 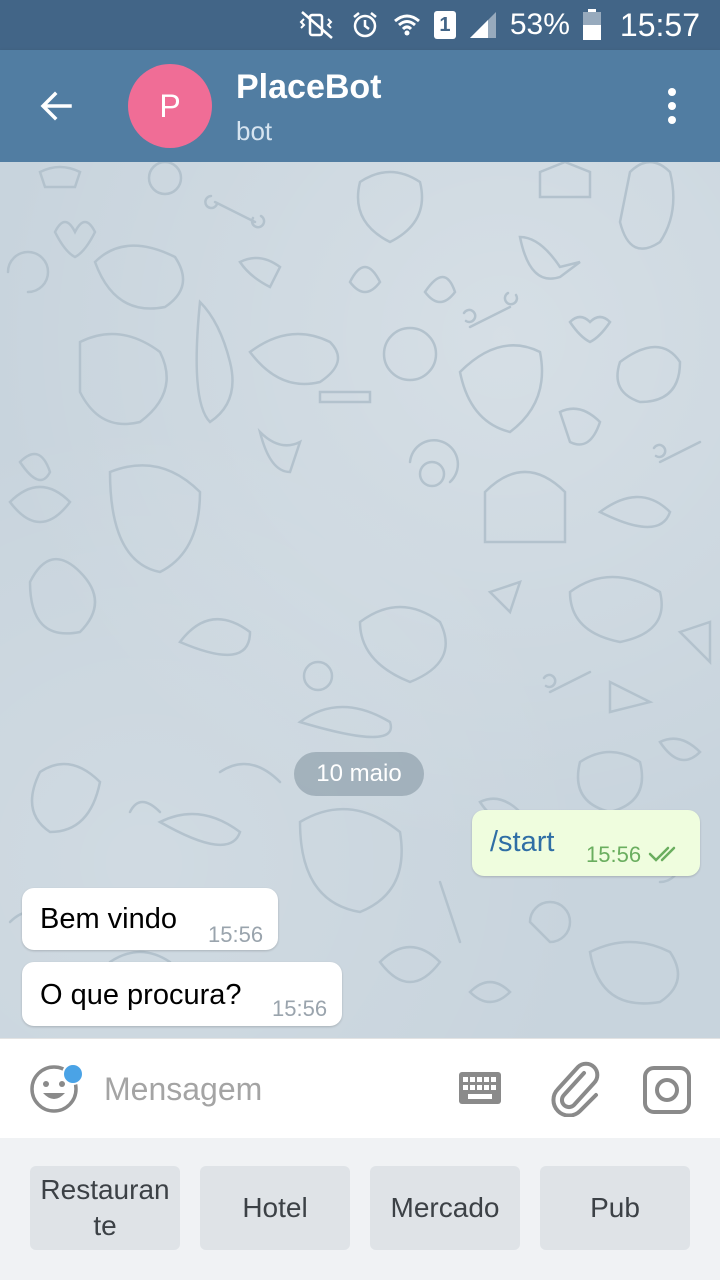 What do you see at coordinates (73, 1074) in the screenshot?
I see `notification-dot` at bounding box center [73, 1074].